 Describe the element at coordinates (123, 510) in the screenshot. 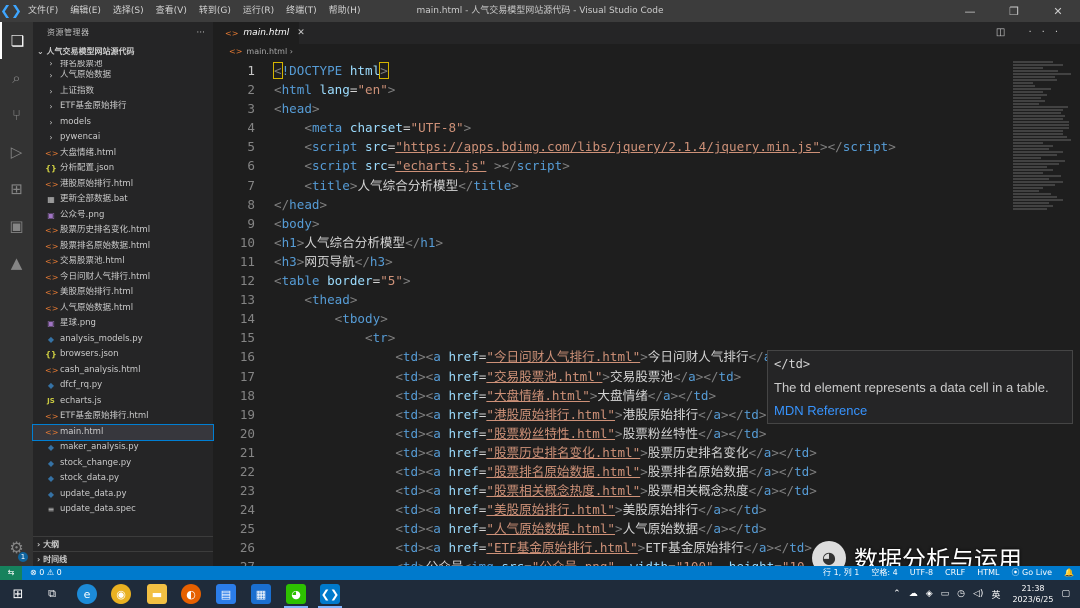

I see `file-item: ≡ update_data.spec` at that location.